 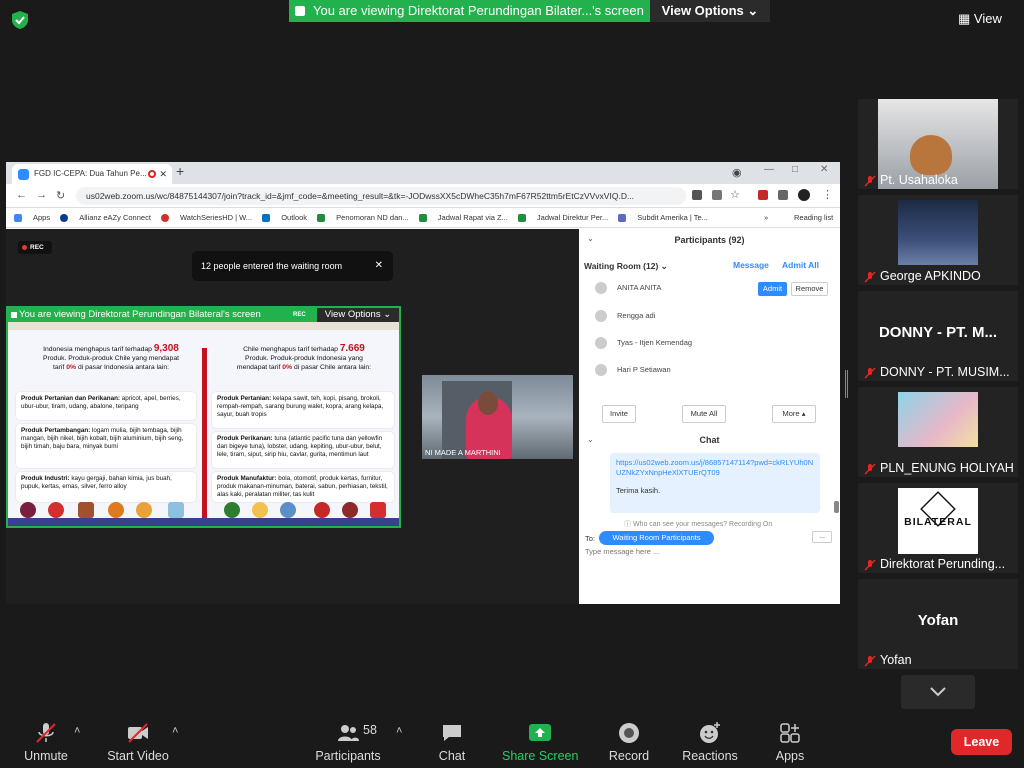 I want to click on maximize-icon: □, so click(x=795, y=169).